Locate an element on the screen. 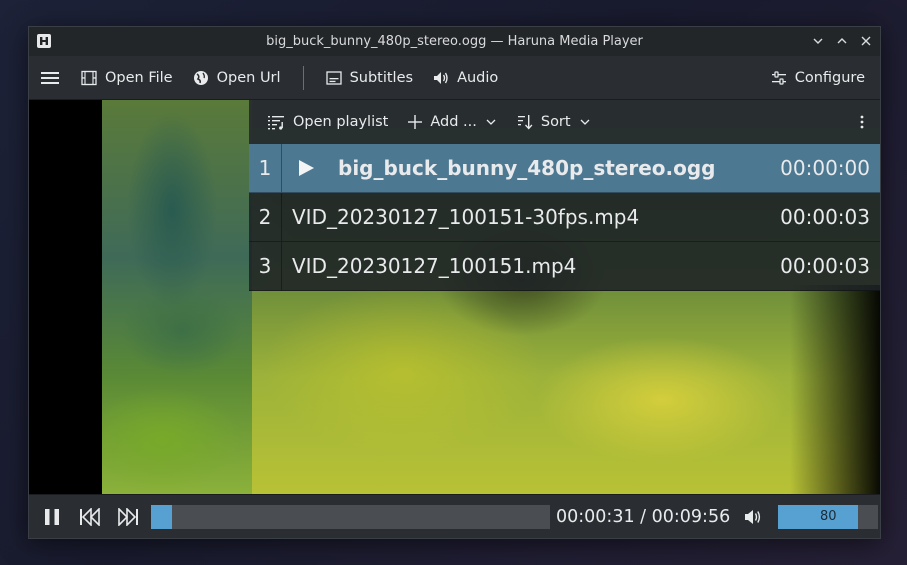 This screenshot has height=565, width=907. hamburger-menu-button is located at coordinates (50, 77).